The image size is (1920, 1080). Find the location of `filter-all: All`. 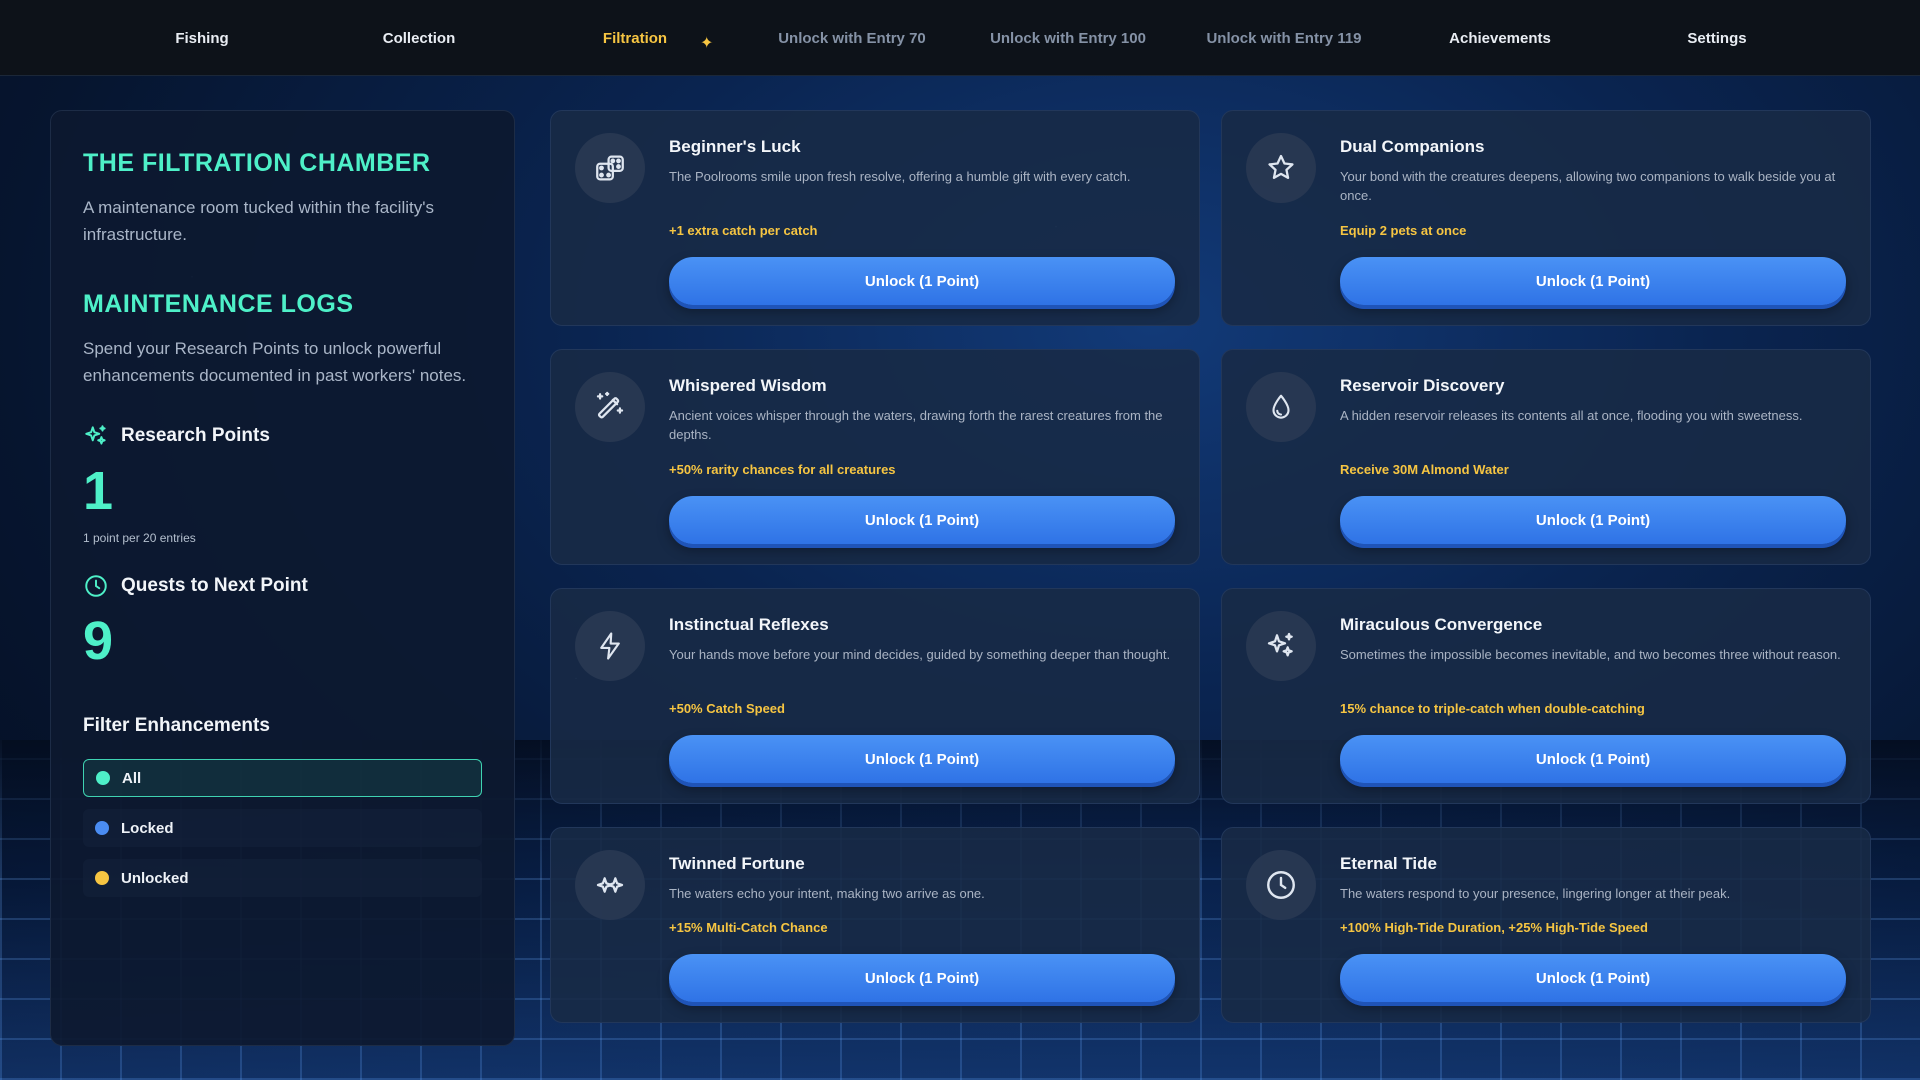

filter-all: All is located at coordinates (282, 778).